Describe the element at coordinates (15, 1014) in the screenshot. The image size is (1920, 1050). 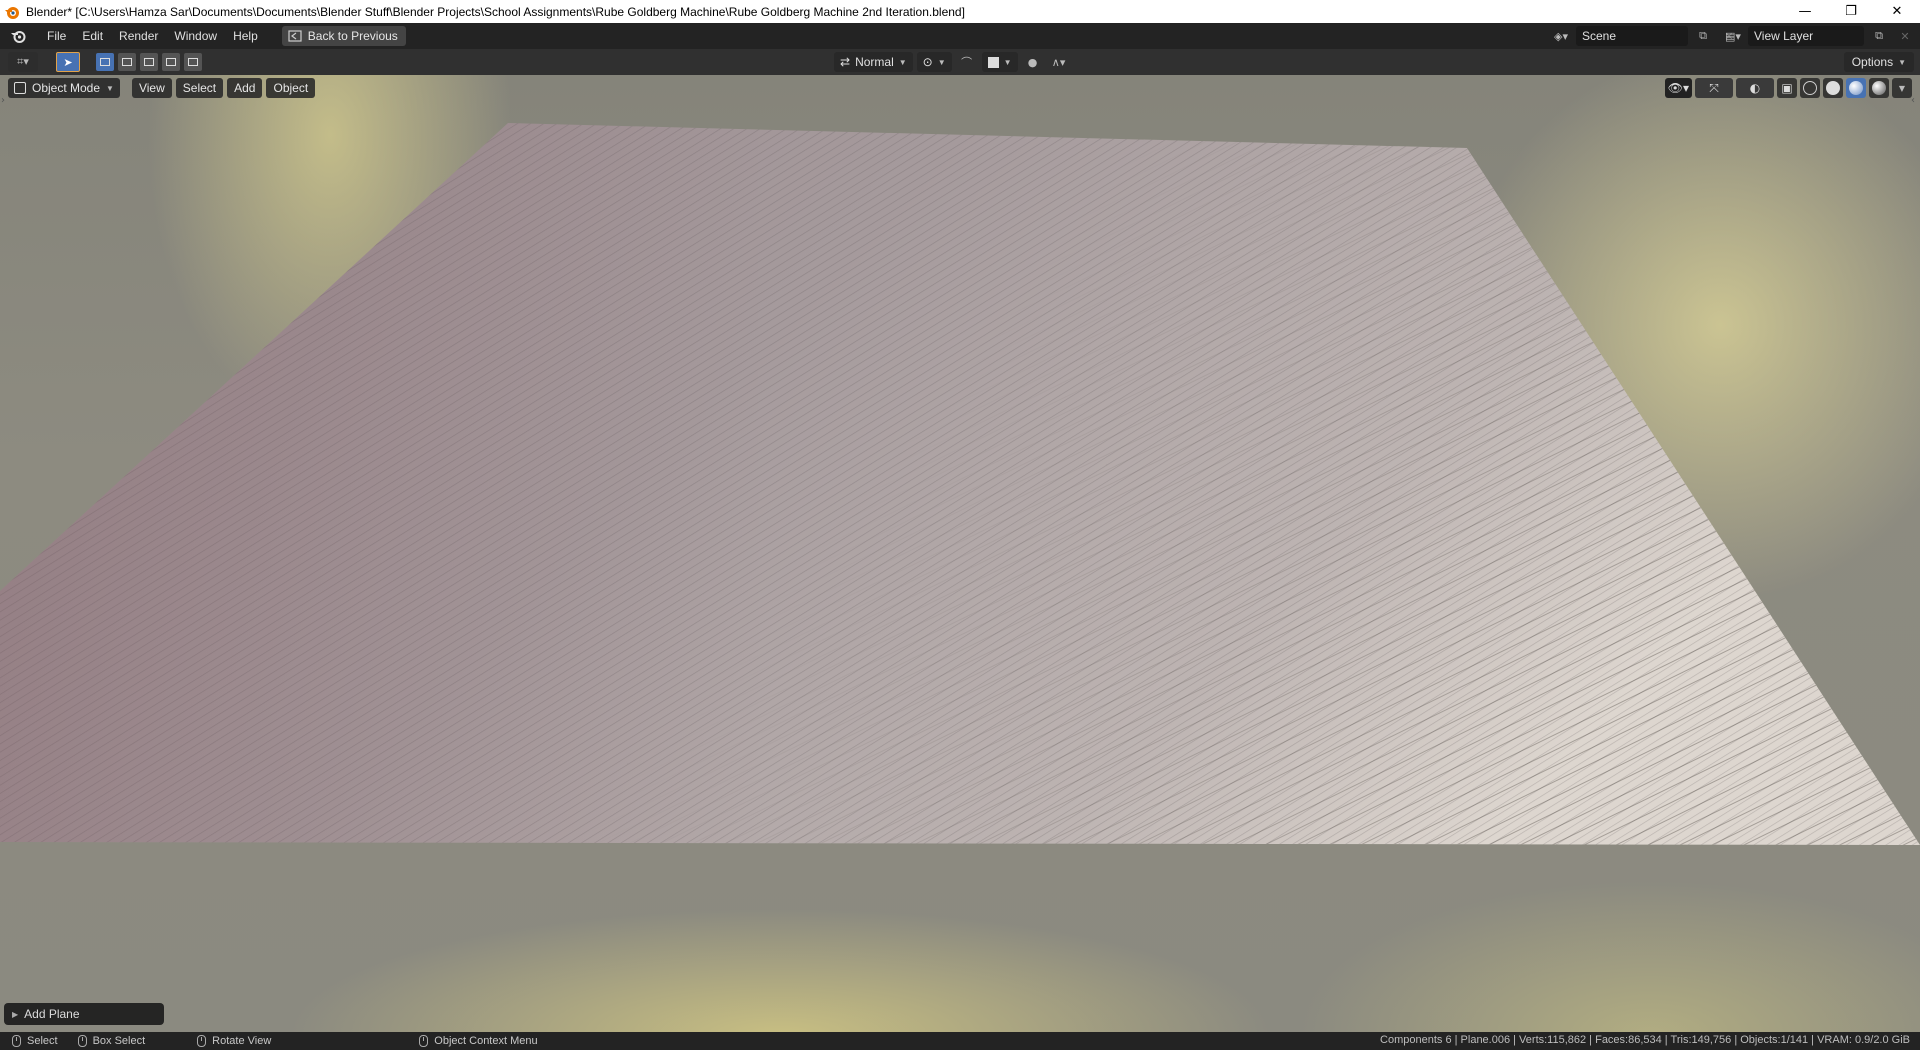
I see `chevron-right-icon: ▶` at that location.